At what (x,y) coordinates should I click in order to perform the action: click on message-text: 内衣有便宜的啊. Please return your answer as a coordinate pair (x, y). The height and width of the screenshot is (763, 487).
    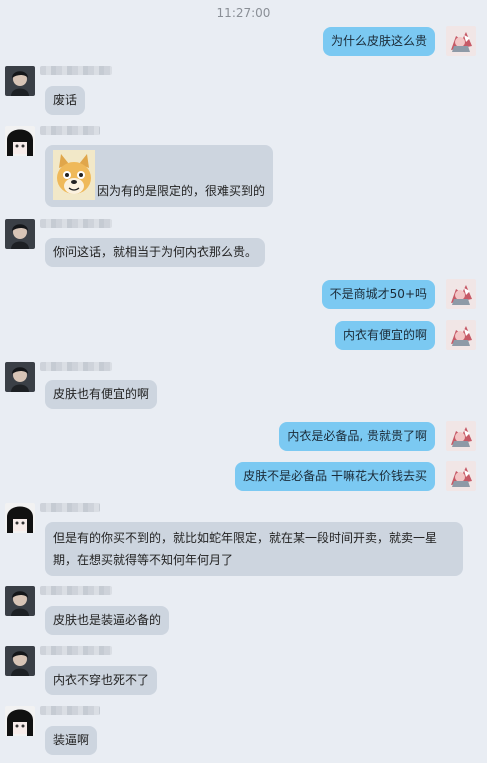
    Looking at the image, I should click on (384, 335).